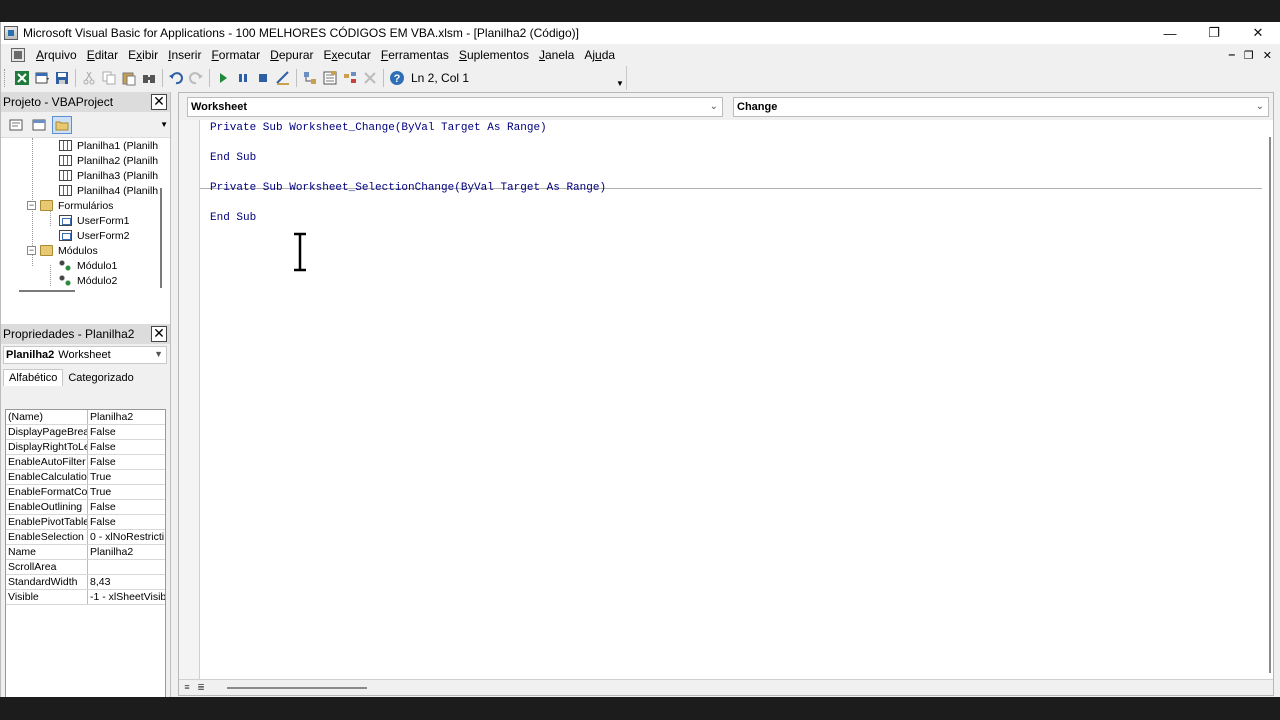 This screenshot has width=1280, height=720. What do you see at coordinates (85, 567) in the screenshot?
I see `property-row: ScrollArea` at bounding box center [85, 567].